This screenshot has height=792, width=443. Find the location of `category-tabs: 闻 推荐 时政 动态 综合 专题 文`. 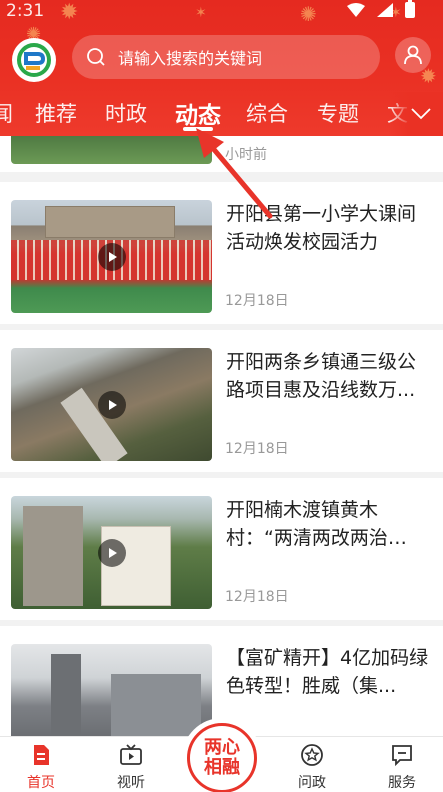

category-tabs: 闻 推荐 时政 动态 综合 专题 文 is located at coordinates (221, 114).